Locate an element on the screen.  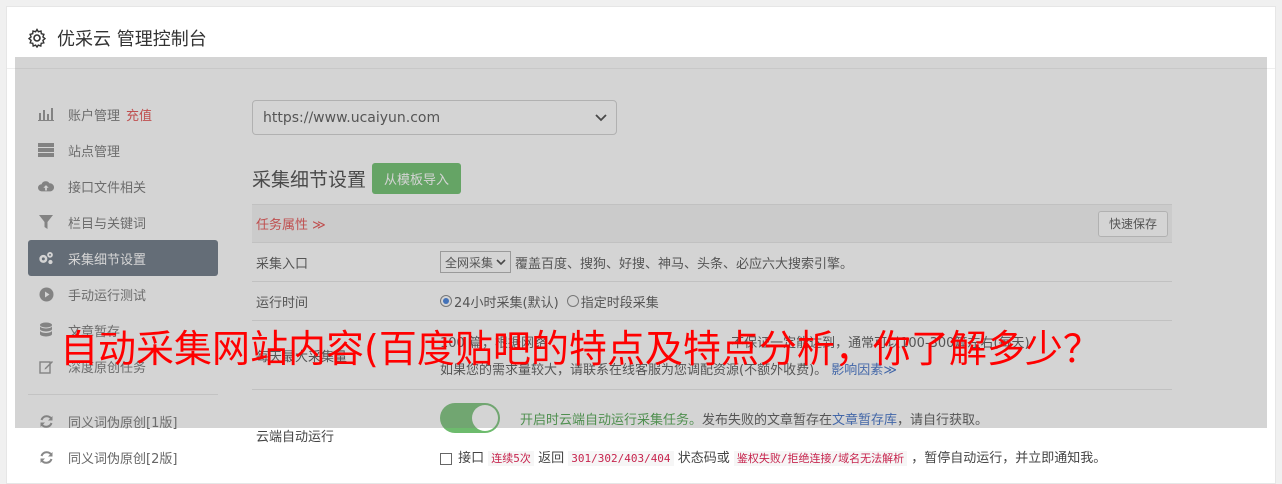
runtime-24h-radio is located at coordinates (446, 301).